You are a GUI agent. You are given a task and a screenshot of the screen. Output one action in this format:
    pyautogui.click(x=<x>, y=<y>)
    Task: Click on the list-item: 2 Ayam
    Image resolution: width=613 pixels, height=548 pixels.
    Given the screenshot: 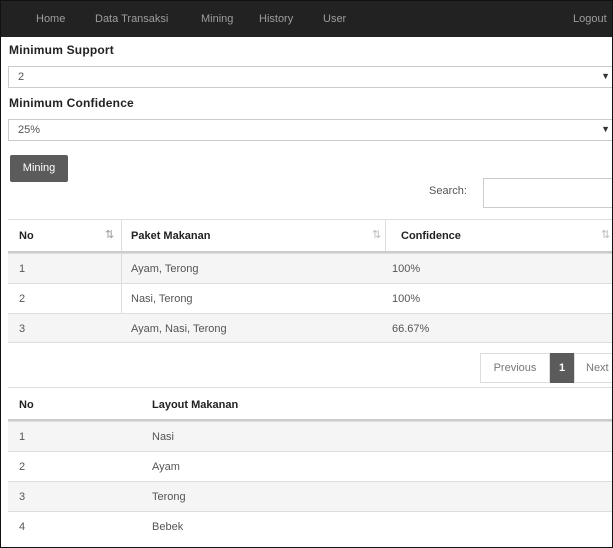 What is the action you would take?
    pyautogui.click(x=310, y=466)
    